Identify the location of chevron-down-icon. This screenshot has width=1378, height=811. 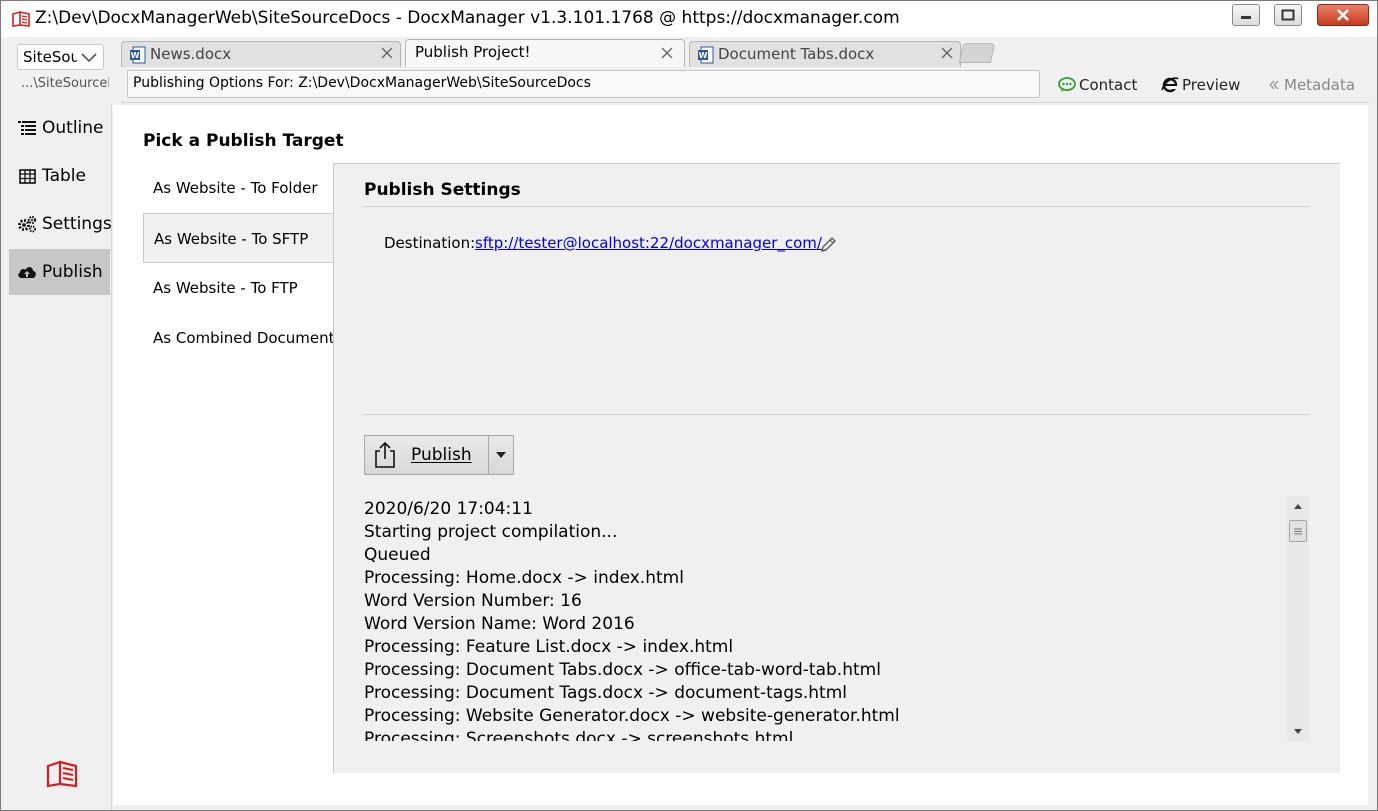
(89, 58).